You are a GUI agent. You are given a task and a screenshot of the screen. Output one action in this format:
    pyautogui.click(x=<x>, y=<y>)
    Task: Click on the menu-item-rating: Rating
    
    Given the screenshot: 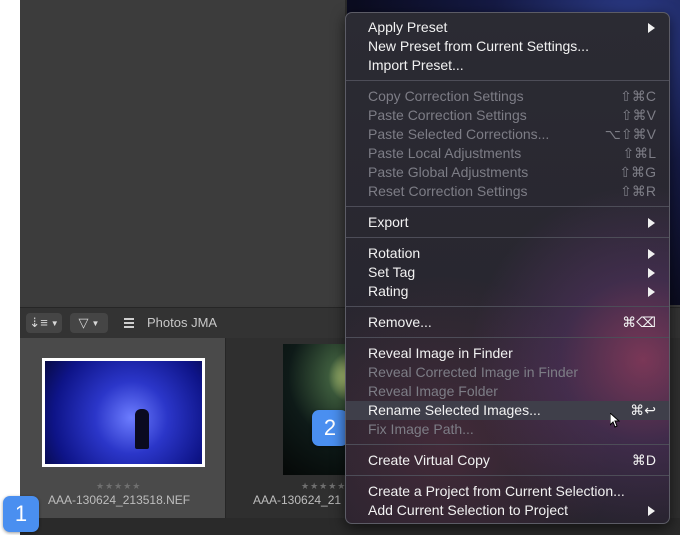 What is the action you would take?
    pyautogui.click(x=507, y=291)
    